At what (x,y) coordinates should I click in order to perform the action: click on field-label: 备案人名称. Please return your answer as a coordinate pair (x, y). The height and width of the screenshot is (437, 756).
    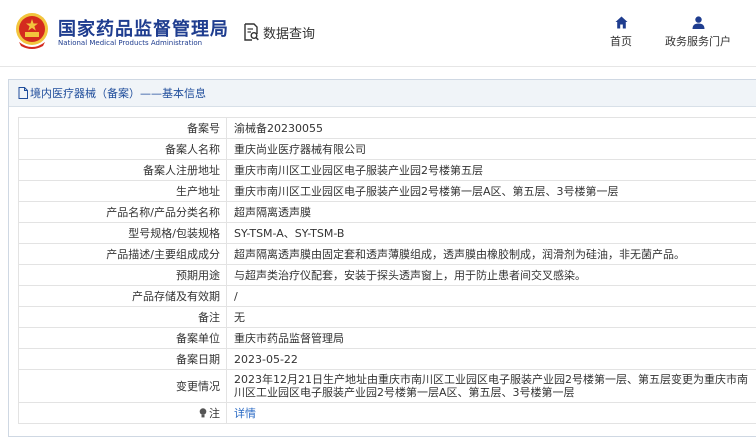
    Looking at the image, I should click on (122, 149).